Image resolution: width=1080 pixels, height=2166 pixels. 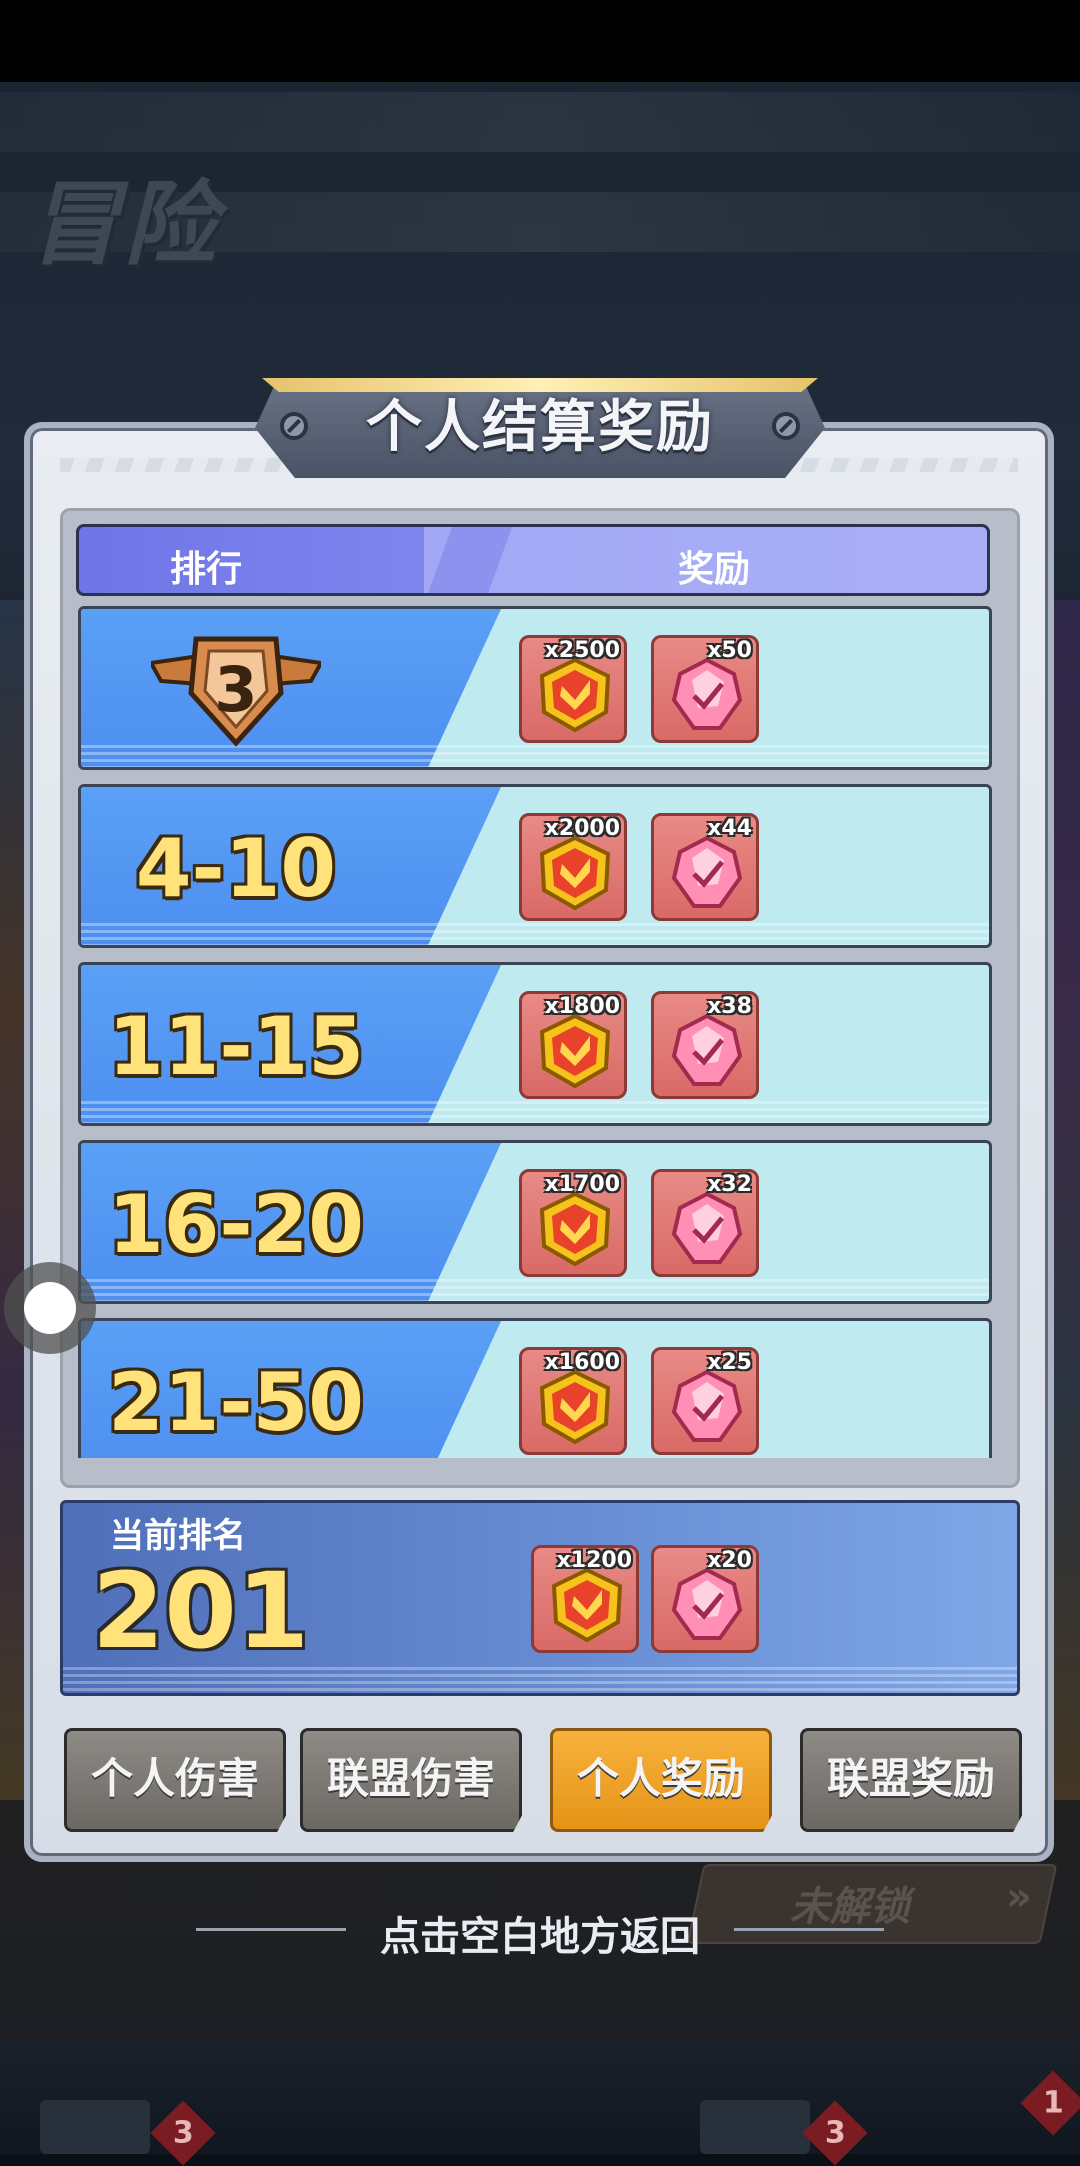 I want to click on rank-range: 21-50, so click(x=236, y=1402).